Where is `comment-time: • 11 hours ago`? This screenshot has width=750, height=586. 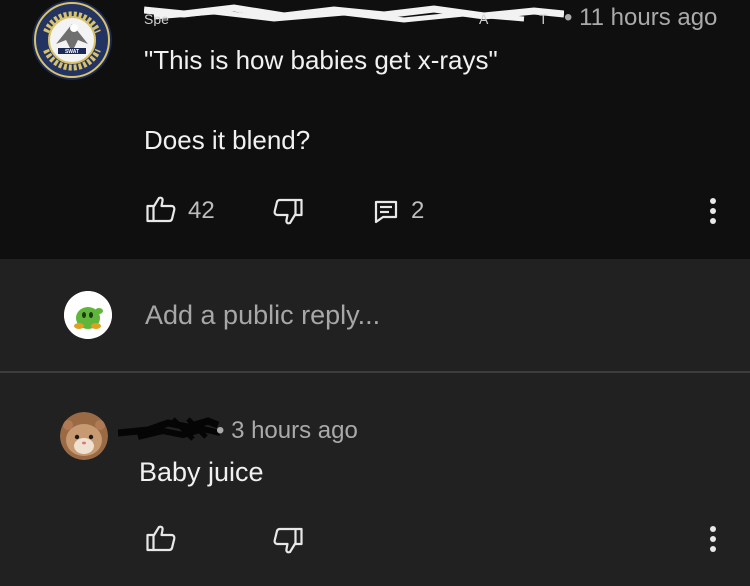
comment-time: • 11 hours ago is located at coordinates (641, 17).